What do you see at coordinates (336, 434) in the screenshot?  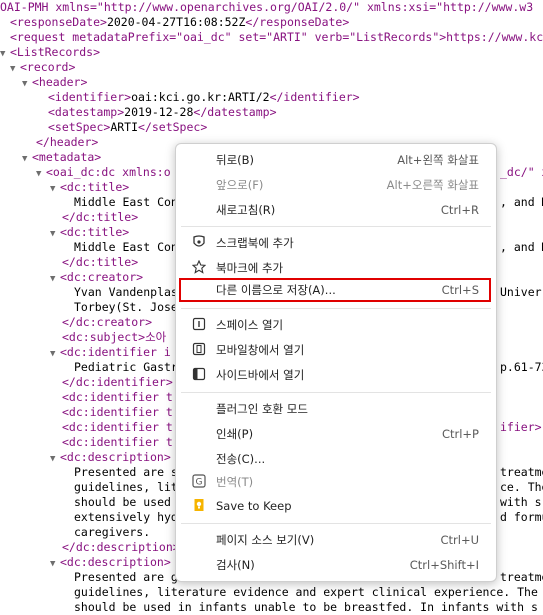 I see `menu-item-print: 인쇄(P) Ctrl+P` at bounding box center [336, 434].